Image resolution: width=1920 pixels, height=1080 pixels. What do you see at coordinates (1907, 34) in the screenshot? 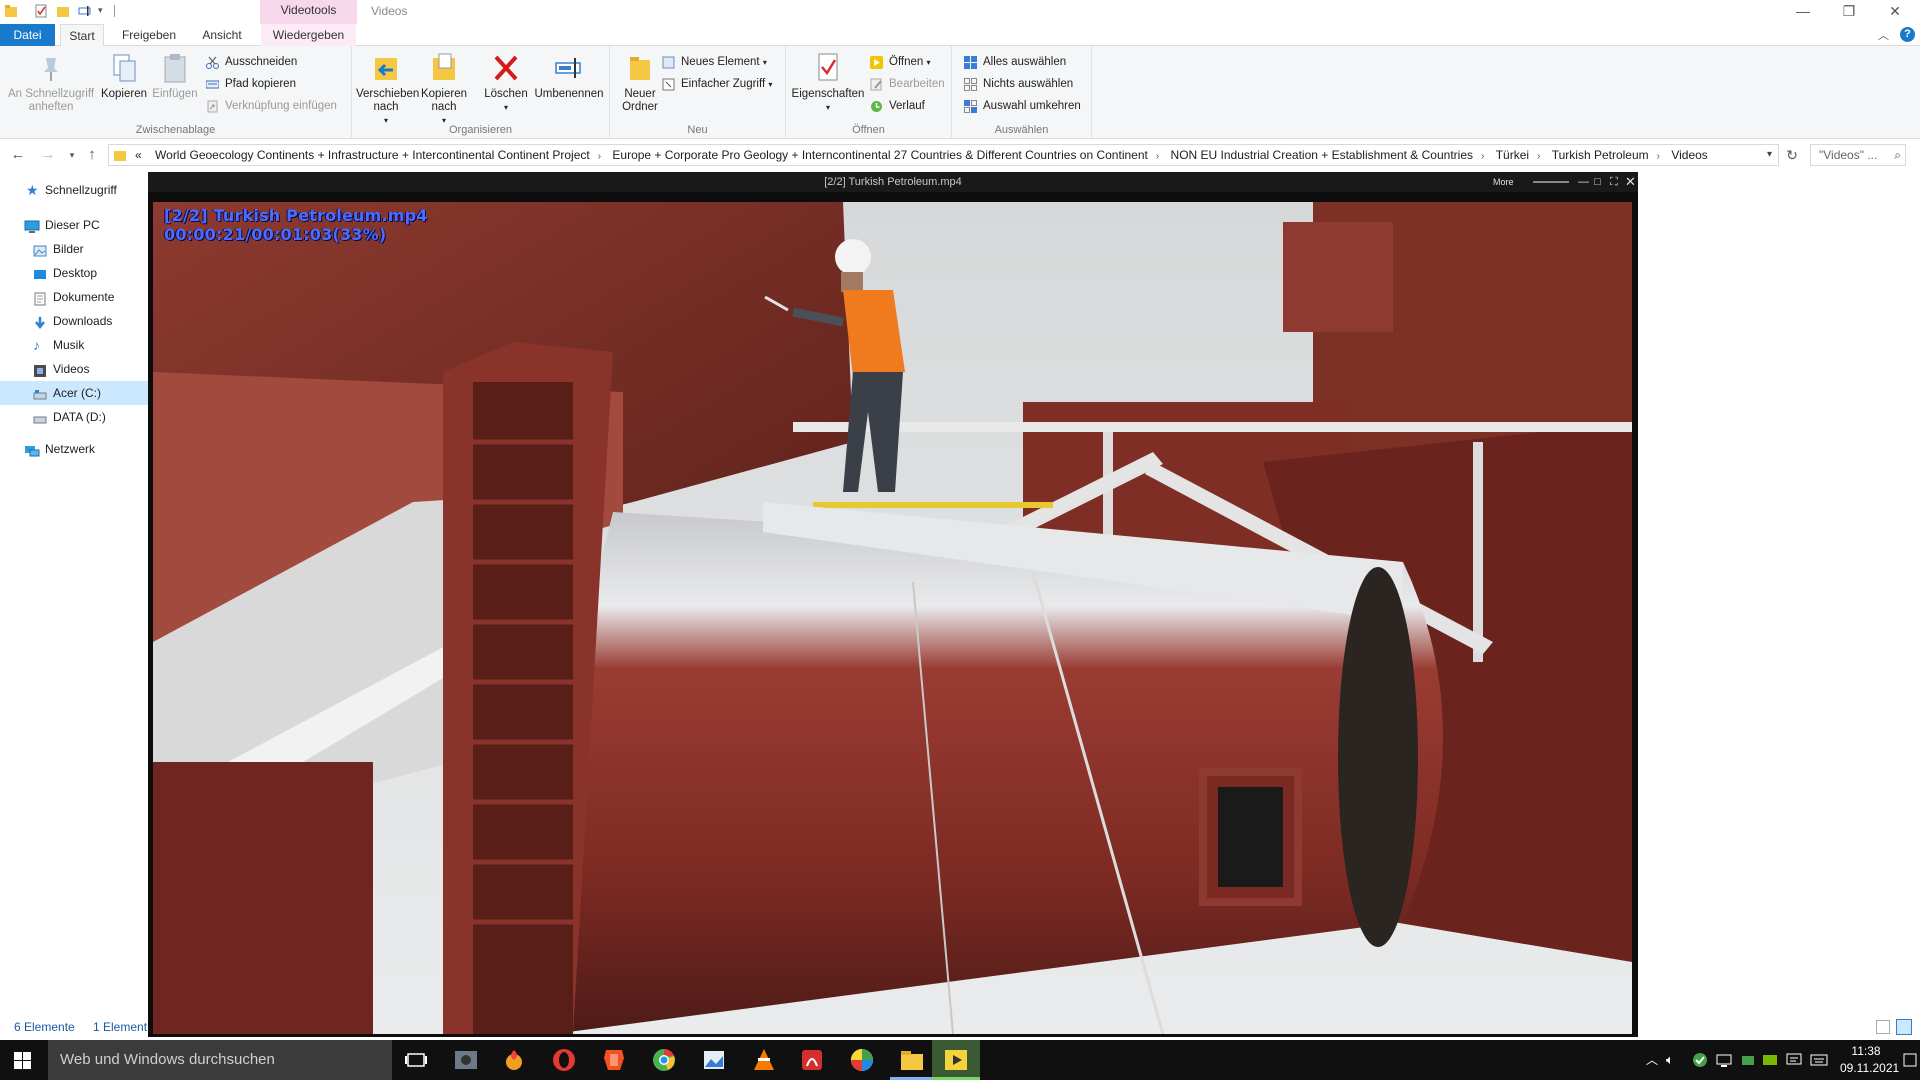
I see `help-icon: ?` at bounding box center [1907, 34].